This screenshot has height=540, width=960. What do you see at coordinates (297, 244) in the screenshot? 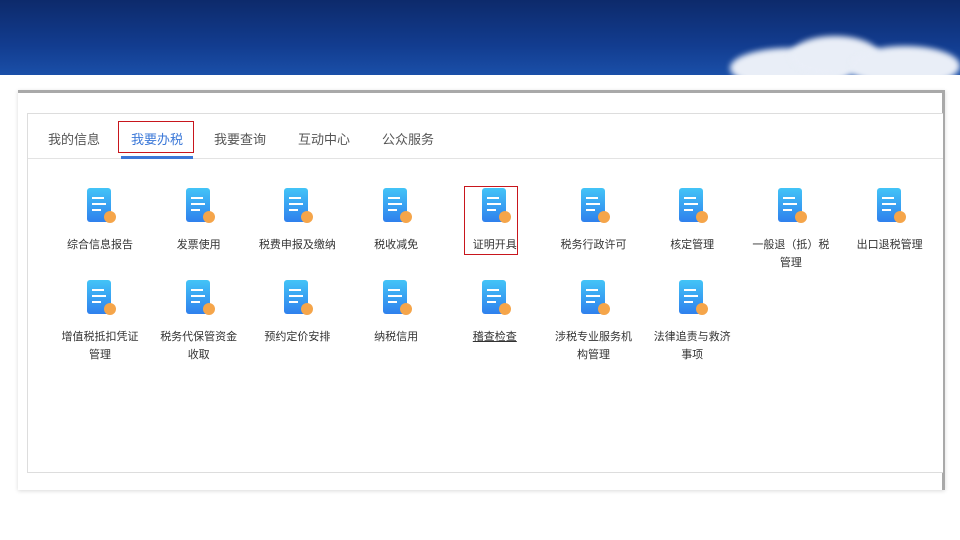
I see `service-item-label: 税费申报及缴纳` at bounding box center [297, 244].